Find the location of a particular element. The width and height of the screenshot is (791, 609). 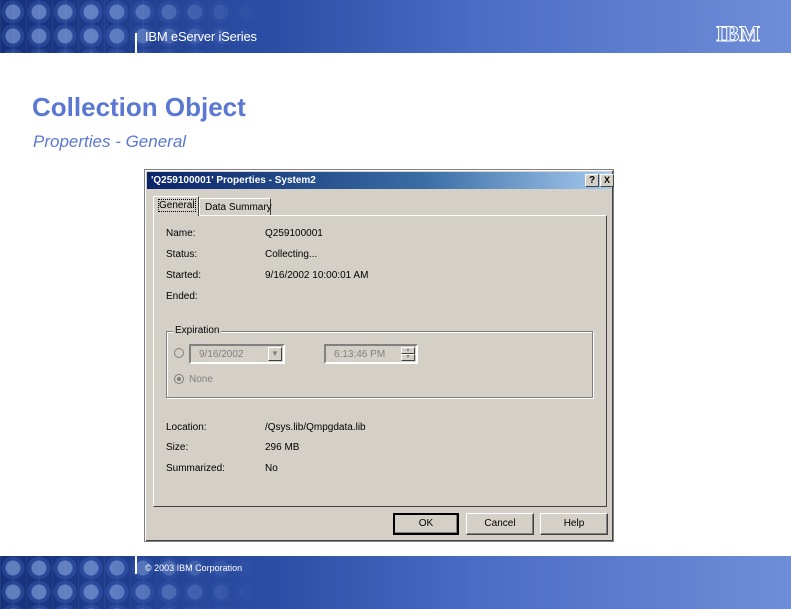

expiration-date-dropdown: 9/16/2002 ▼ is located at coordinates (237, 354).